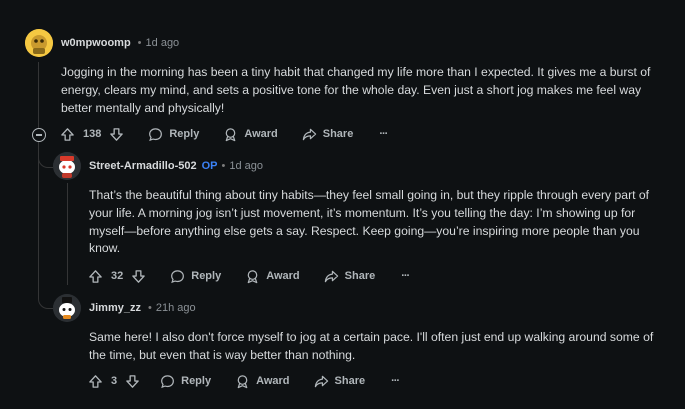 The image size is (685, 409). I want to click on comment-meta: Street-Armadillo-502 OP • 1d ago, so click(176, 166).